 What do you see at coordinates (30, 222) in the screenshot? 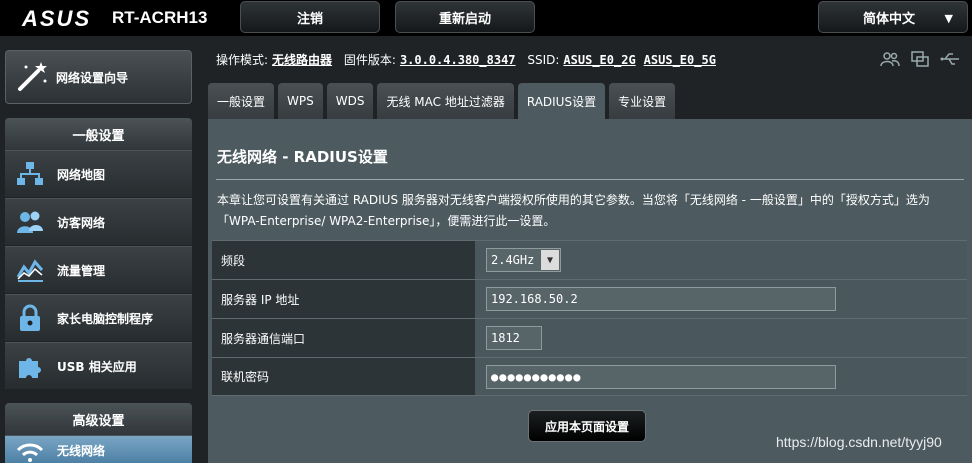
I see `guests-icon` at bounding box center [30, 222].